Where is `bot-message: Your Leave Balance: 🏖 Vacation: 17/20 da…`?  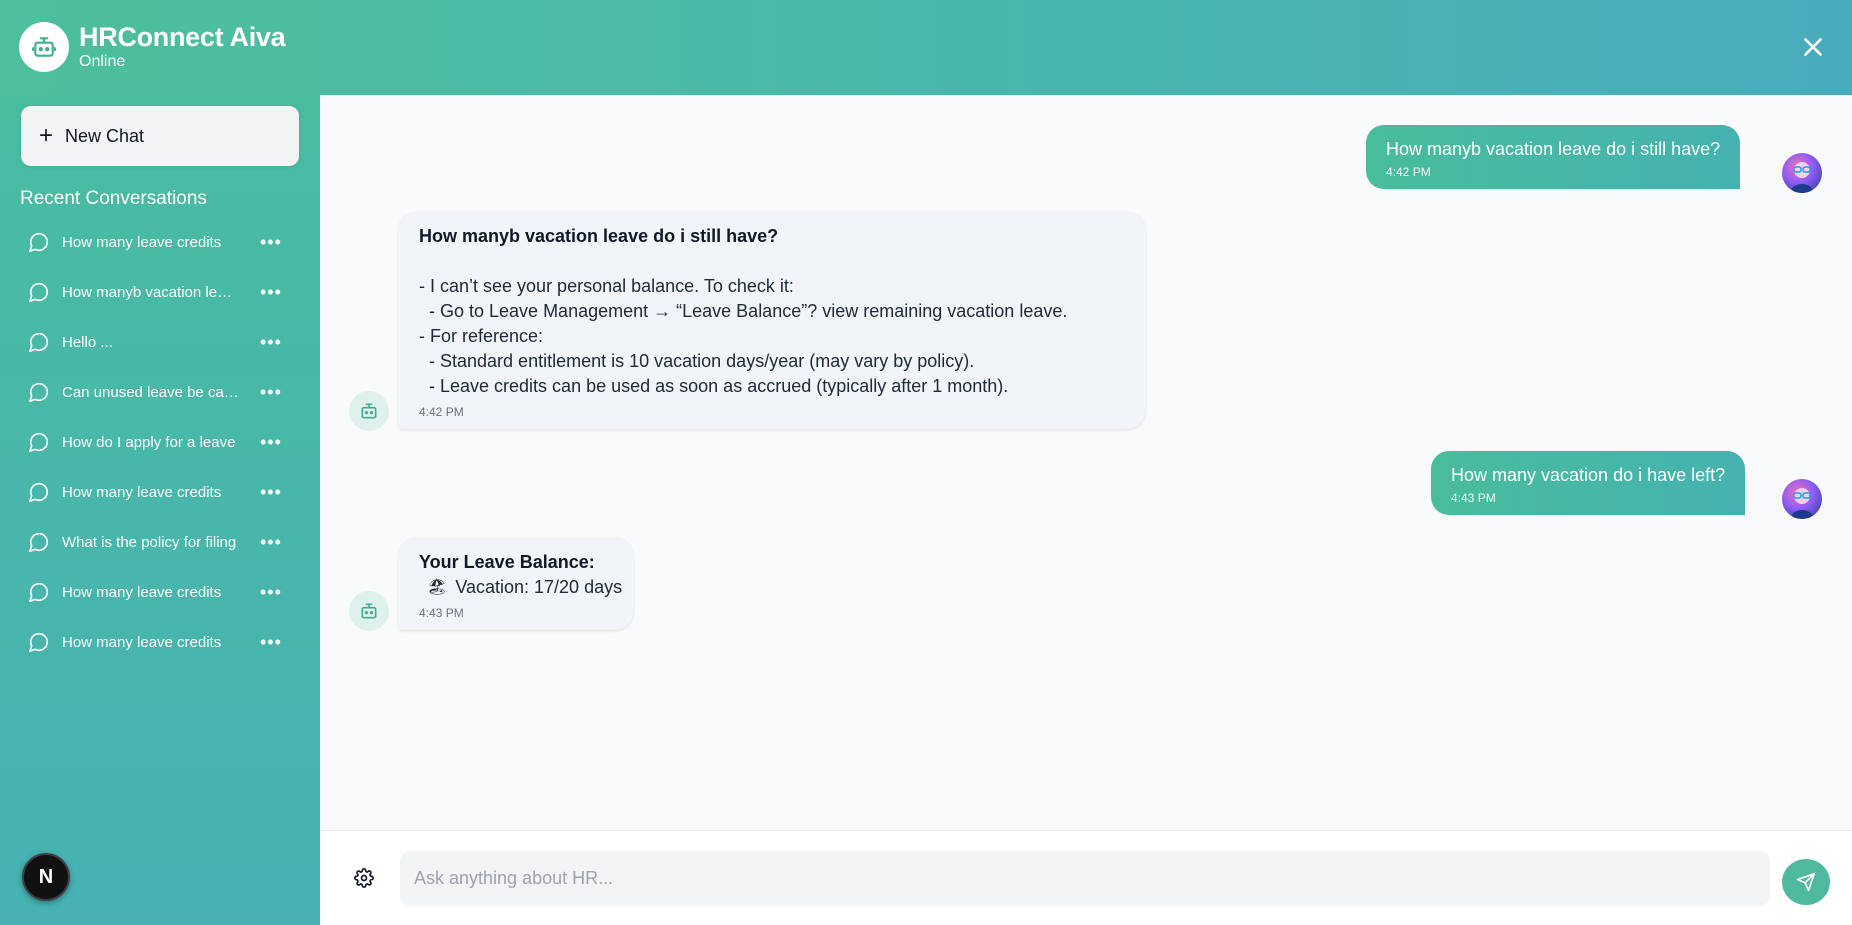 bot-message: Your Leave Balance: 🏖 Vacation: 17/20 da… is located at coordinates (516, 584).